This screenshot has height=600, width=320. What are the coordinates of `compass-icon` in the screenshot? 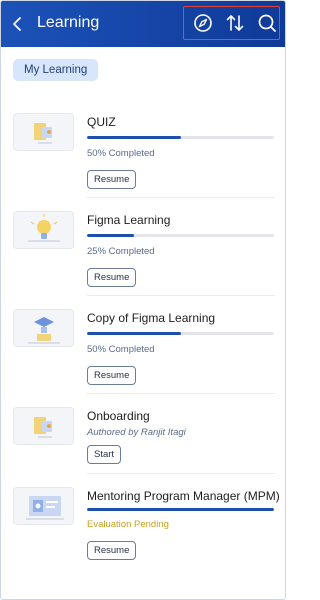 It's located at (203, 23).